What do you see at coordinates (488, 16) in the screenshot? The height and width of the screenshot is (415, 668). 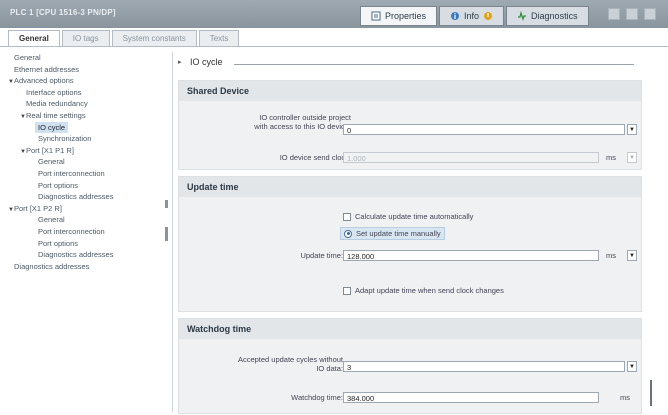 I see `warning-icon` at bounding box center [488, 16].